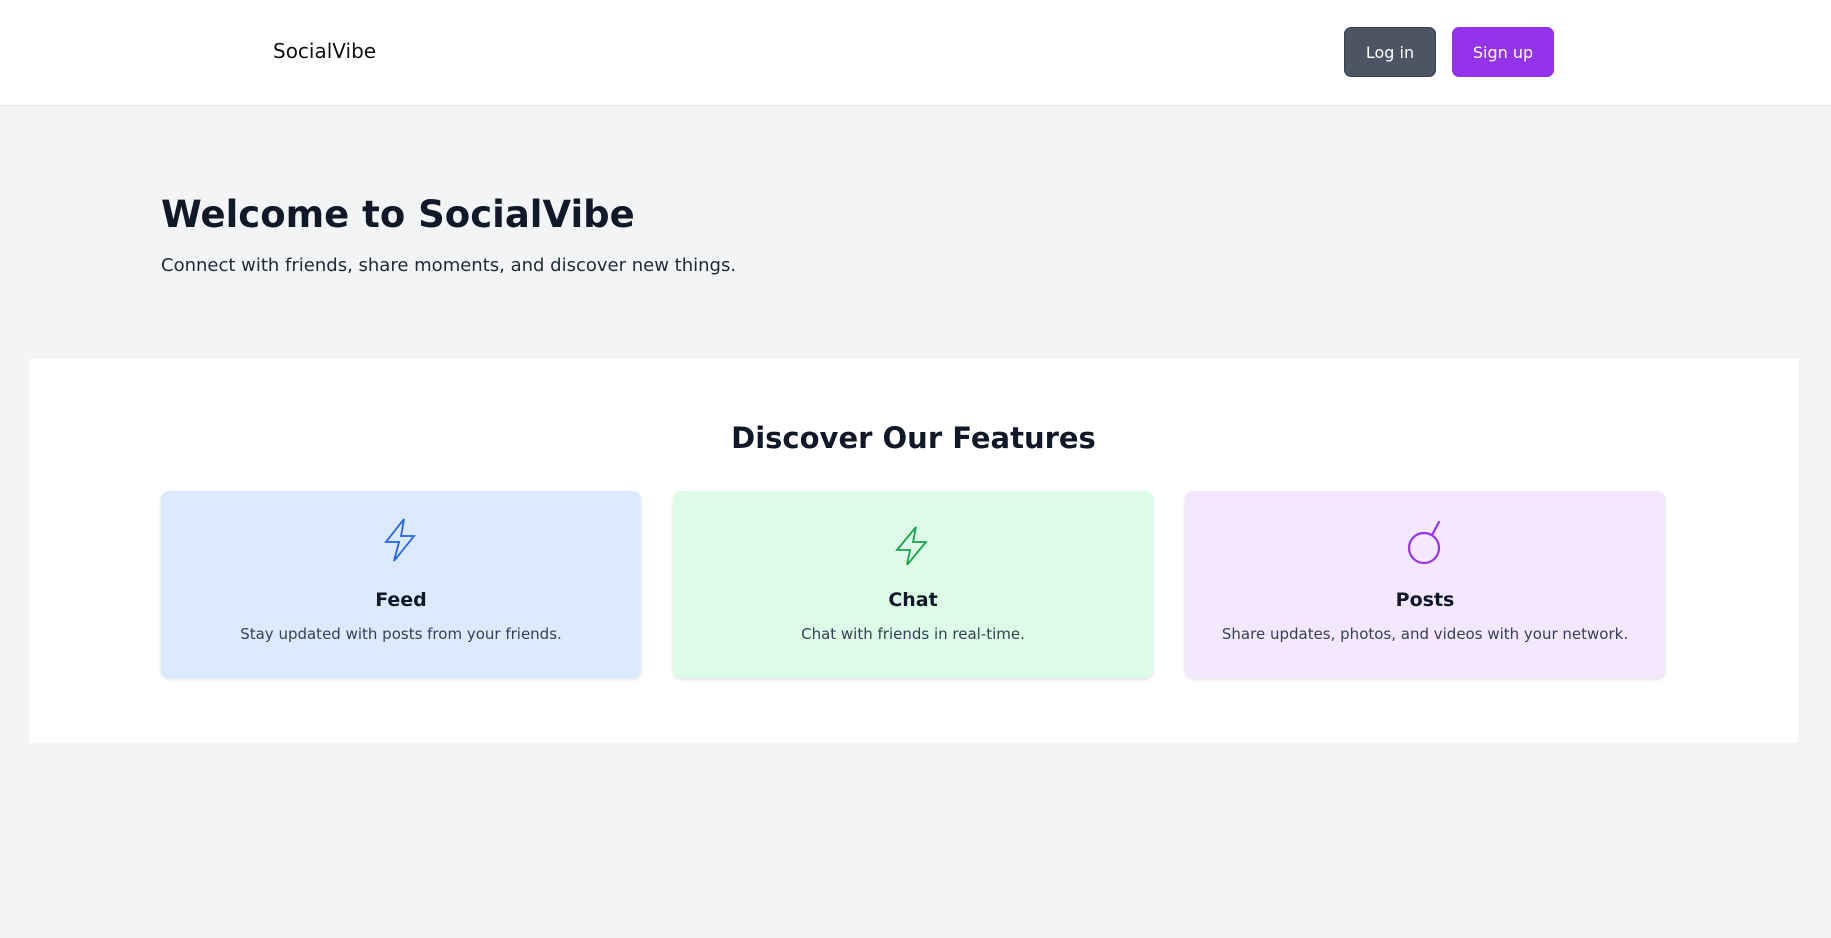  Describe the element at coordinates (911, 545) in the screenshot. I see `chat-bolt-svg` at that location.